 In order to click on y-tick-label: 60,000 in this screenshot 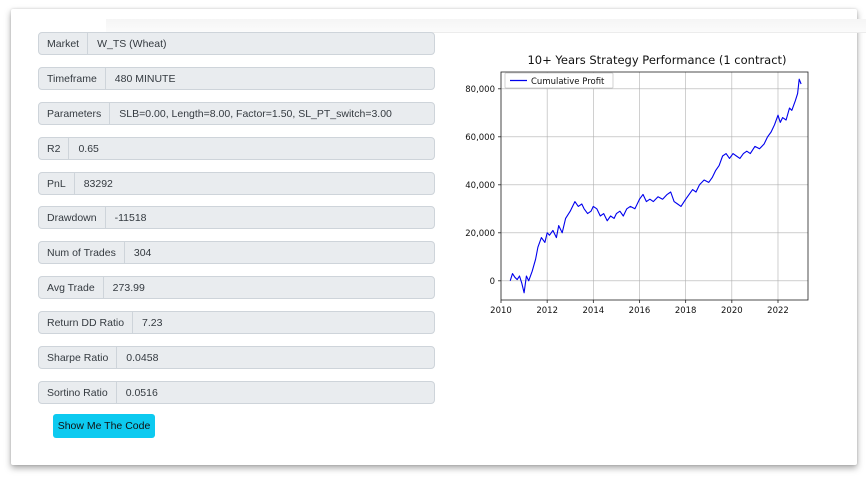, I will do `click(480, 138)`.